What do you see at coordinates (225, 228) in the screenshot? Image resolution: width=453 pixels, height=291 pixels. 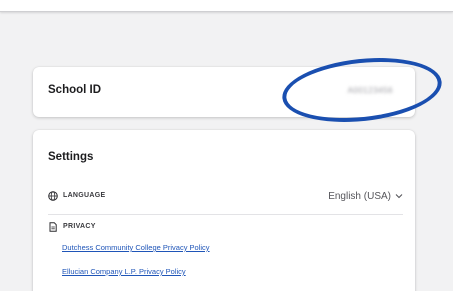 I see `privacy-row: PRIVACY` at bounding box center [225, 228].